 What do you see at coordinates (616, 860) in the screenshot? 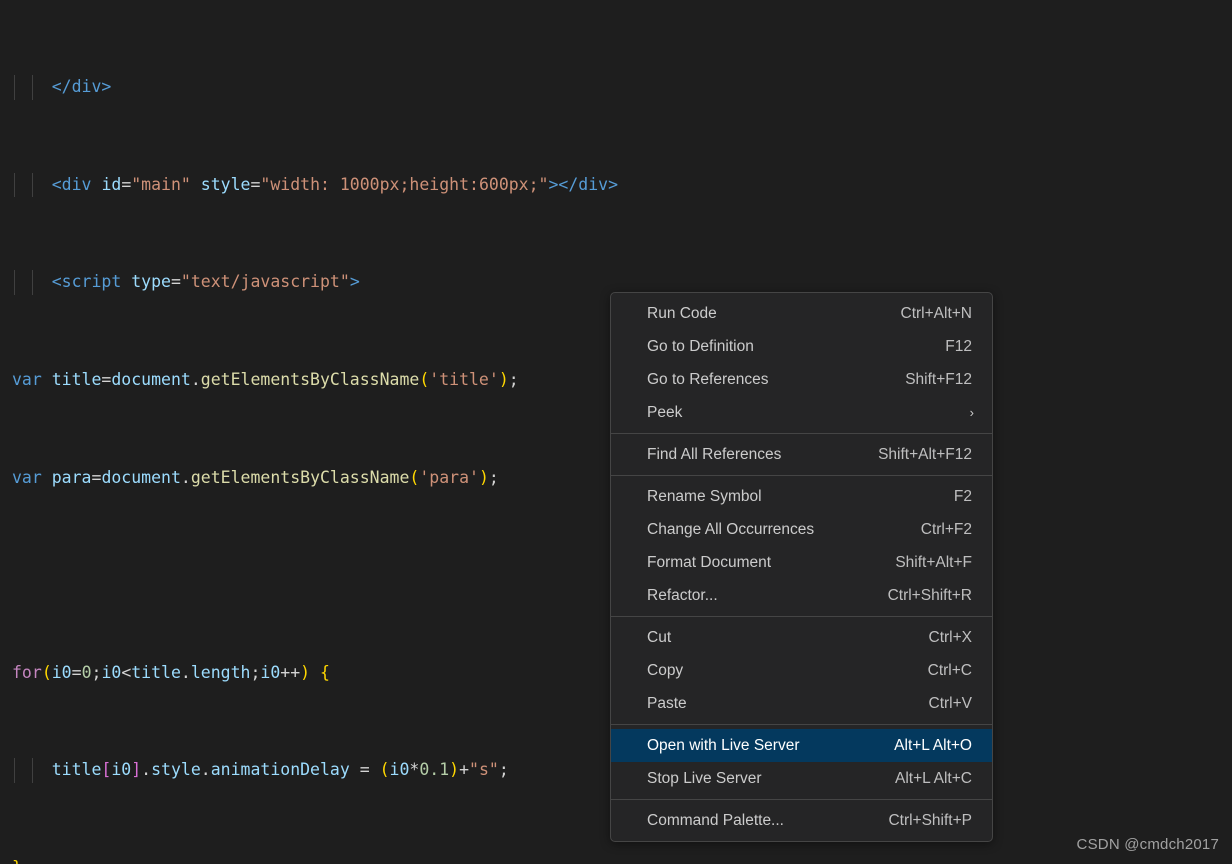
I see `code-line: }` at bounding box center [616, 860].